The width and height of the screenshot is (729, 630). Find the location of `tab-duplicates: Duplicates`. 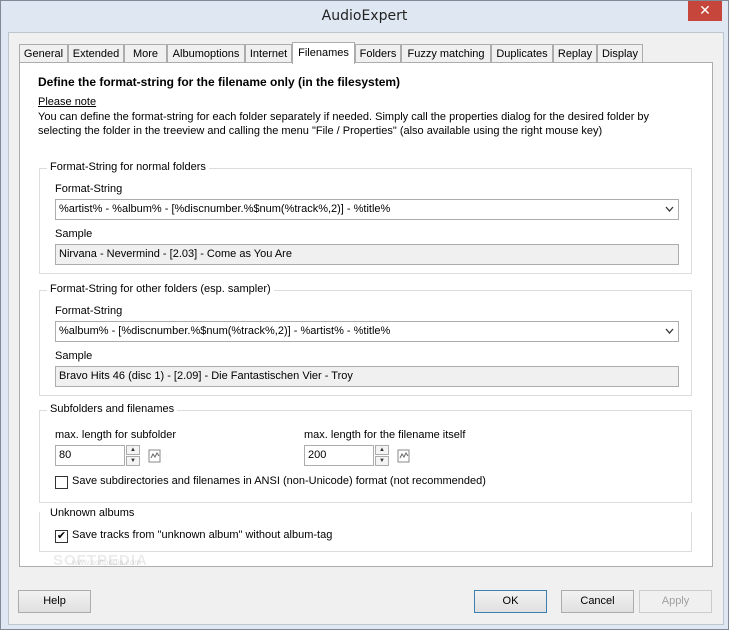

tab-duplicates: Duplicates is located at coordinates (522, 53).